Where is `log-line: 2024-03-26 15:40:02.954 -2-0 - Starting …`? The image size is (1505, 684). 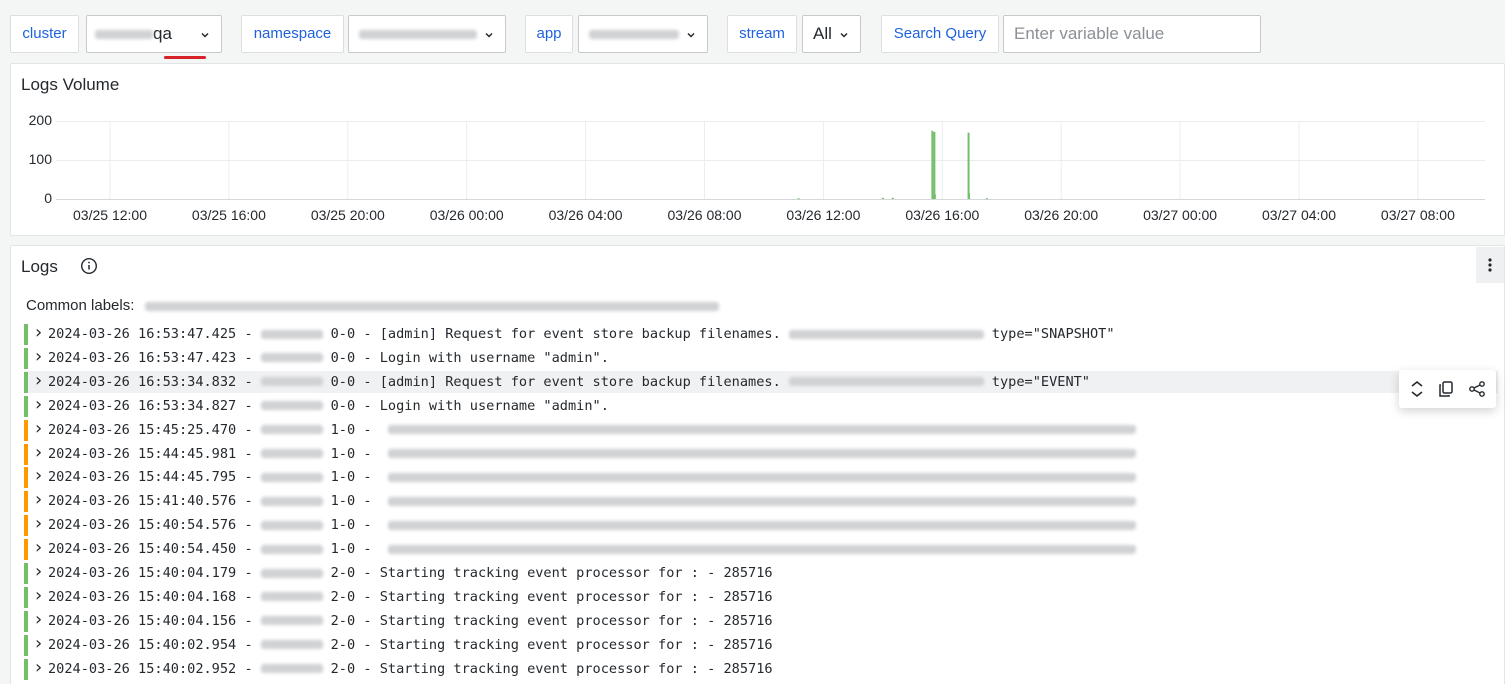 log-line: 2024-03-26 15:40:02.954 -2-0 - Starting … is located at coordinates (410, 645).